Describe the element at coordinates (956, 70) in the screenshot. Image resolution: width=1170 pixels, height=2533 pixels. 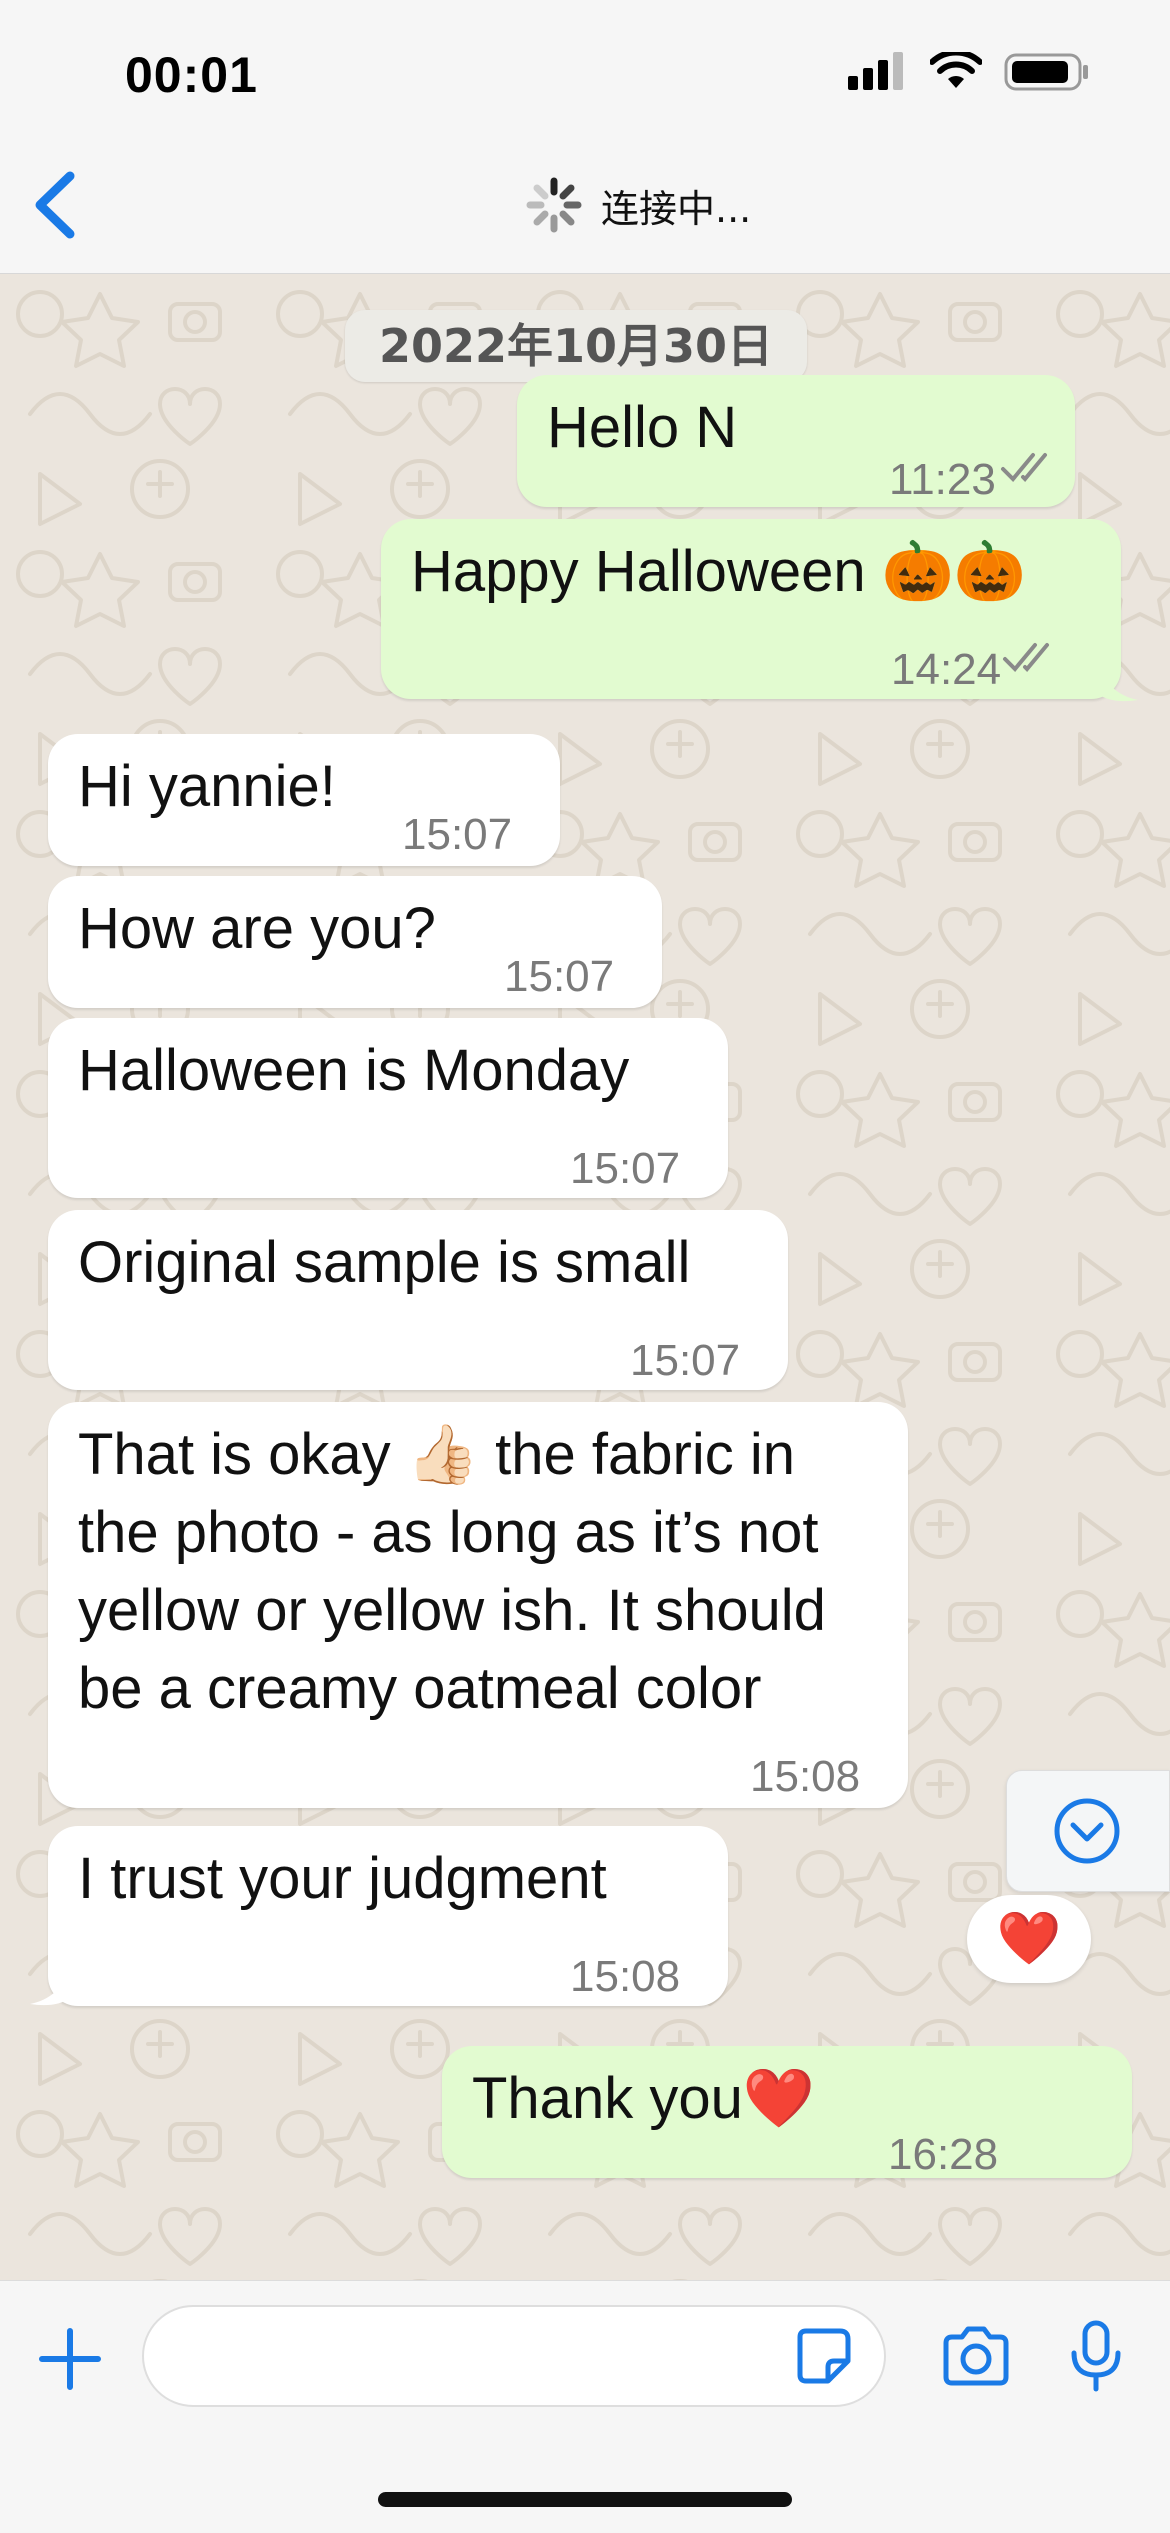
I see `wifi-icon` at that location.